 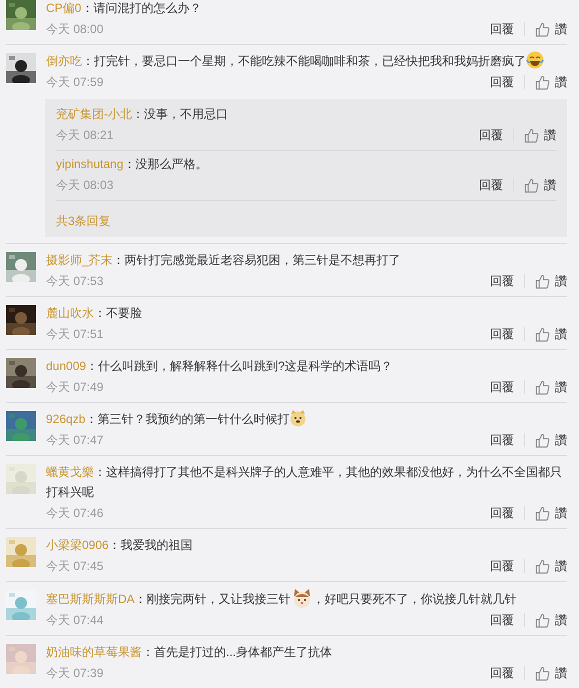 What do you see at coordinates (75, 281) in the screenshot?
I see `timestamp: 今天 07:53` at bounding box center [75, 281].